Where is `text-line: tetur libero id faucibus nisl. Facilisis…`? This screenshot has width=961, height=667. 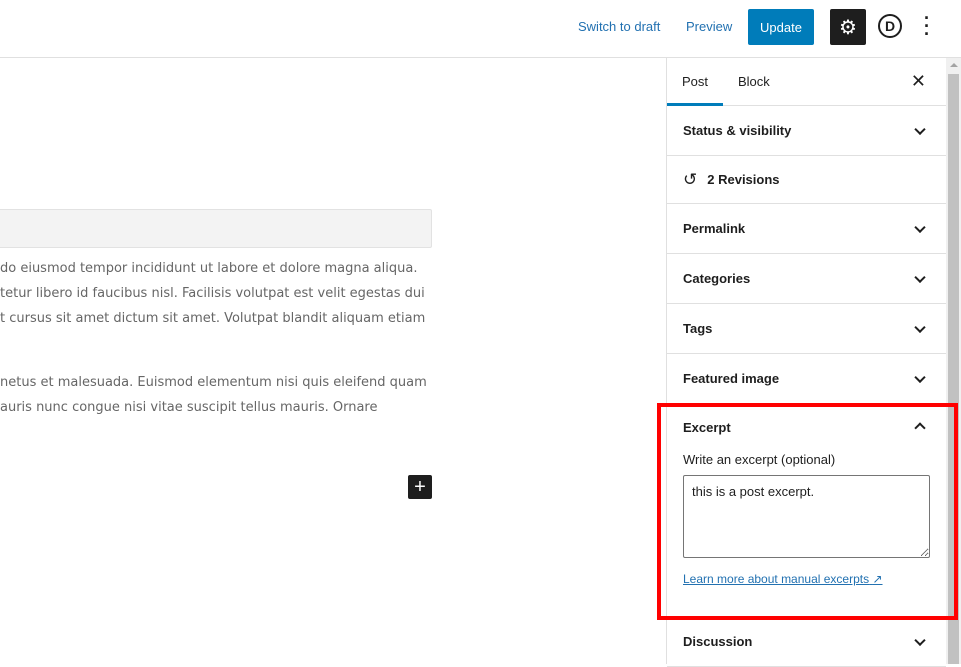 text-line: tetur libero id faucibus nisl. Facilisis… is located at coordinates (212, 293).